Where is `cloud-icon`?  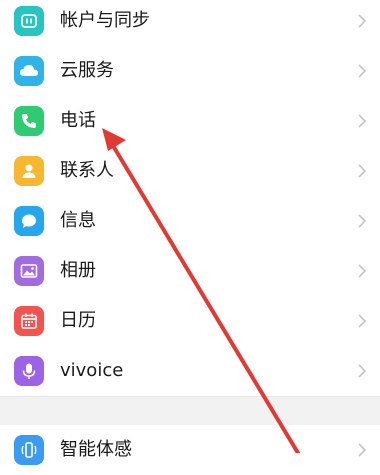 cloud-icon is located at coordinates (29, 71).